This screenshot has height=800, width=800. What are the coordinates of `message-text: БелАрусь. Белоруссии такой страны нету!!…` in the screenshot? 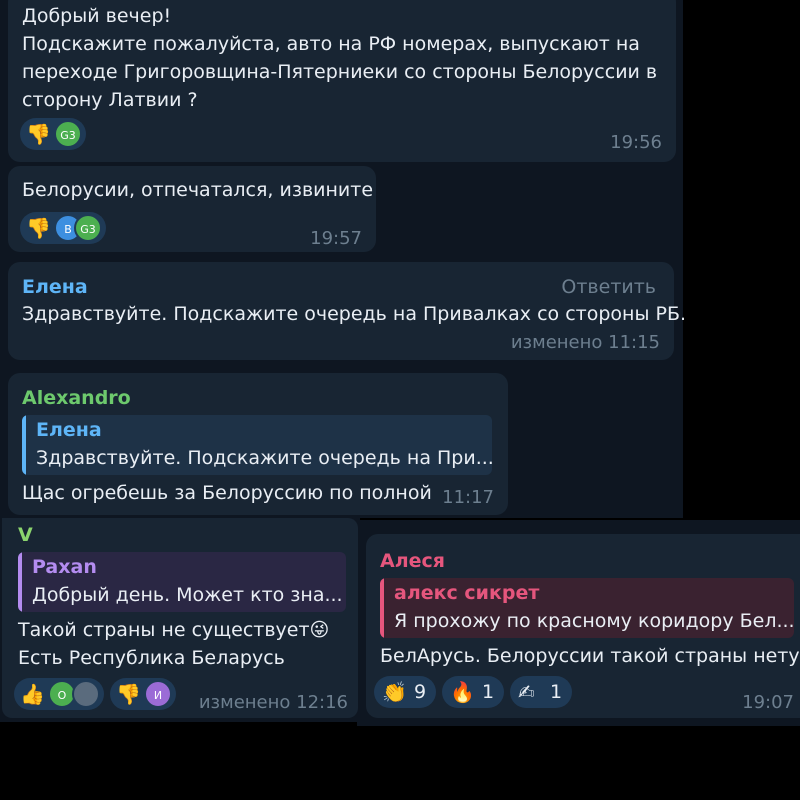 It's located at (590, 656).